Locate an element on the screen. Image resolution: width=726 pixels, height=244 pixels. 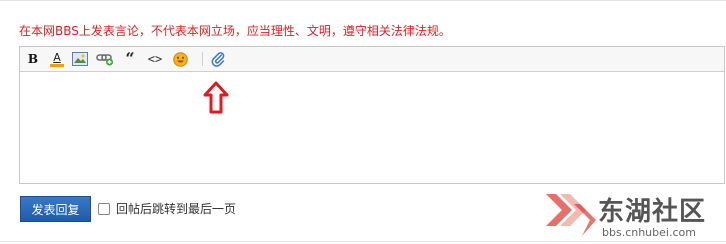
link-add-icon is located at coordinates (104, 60).